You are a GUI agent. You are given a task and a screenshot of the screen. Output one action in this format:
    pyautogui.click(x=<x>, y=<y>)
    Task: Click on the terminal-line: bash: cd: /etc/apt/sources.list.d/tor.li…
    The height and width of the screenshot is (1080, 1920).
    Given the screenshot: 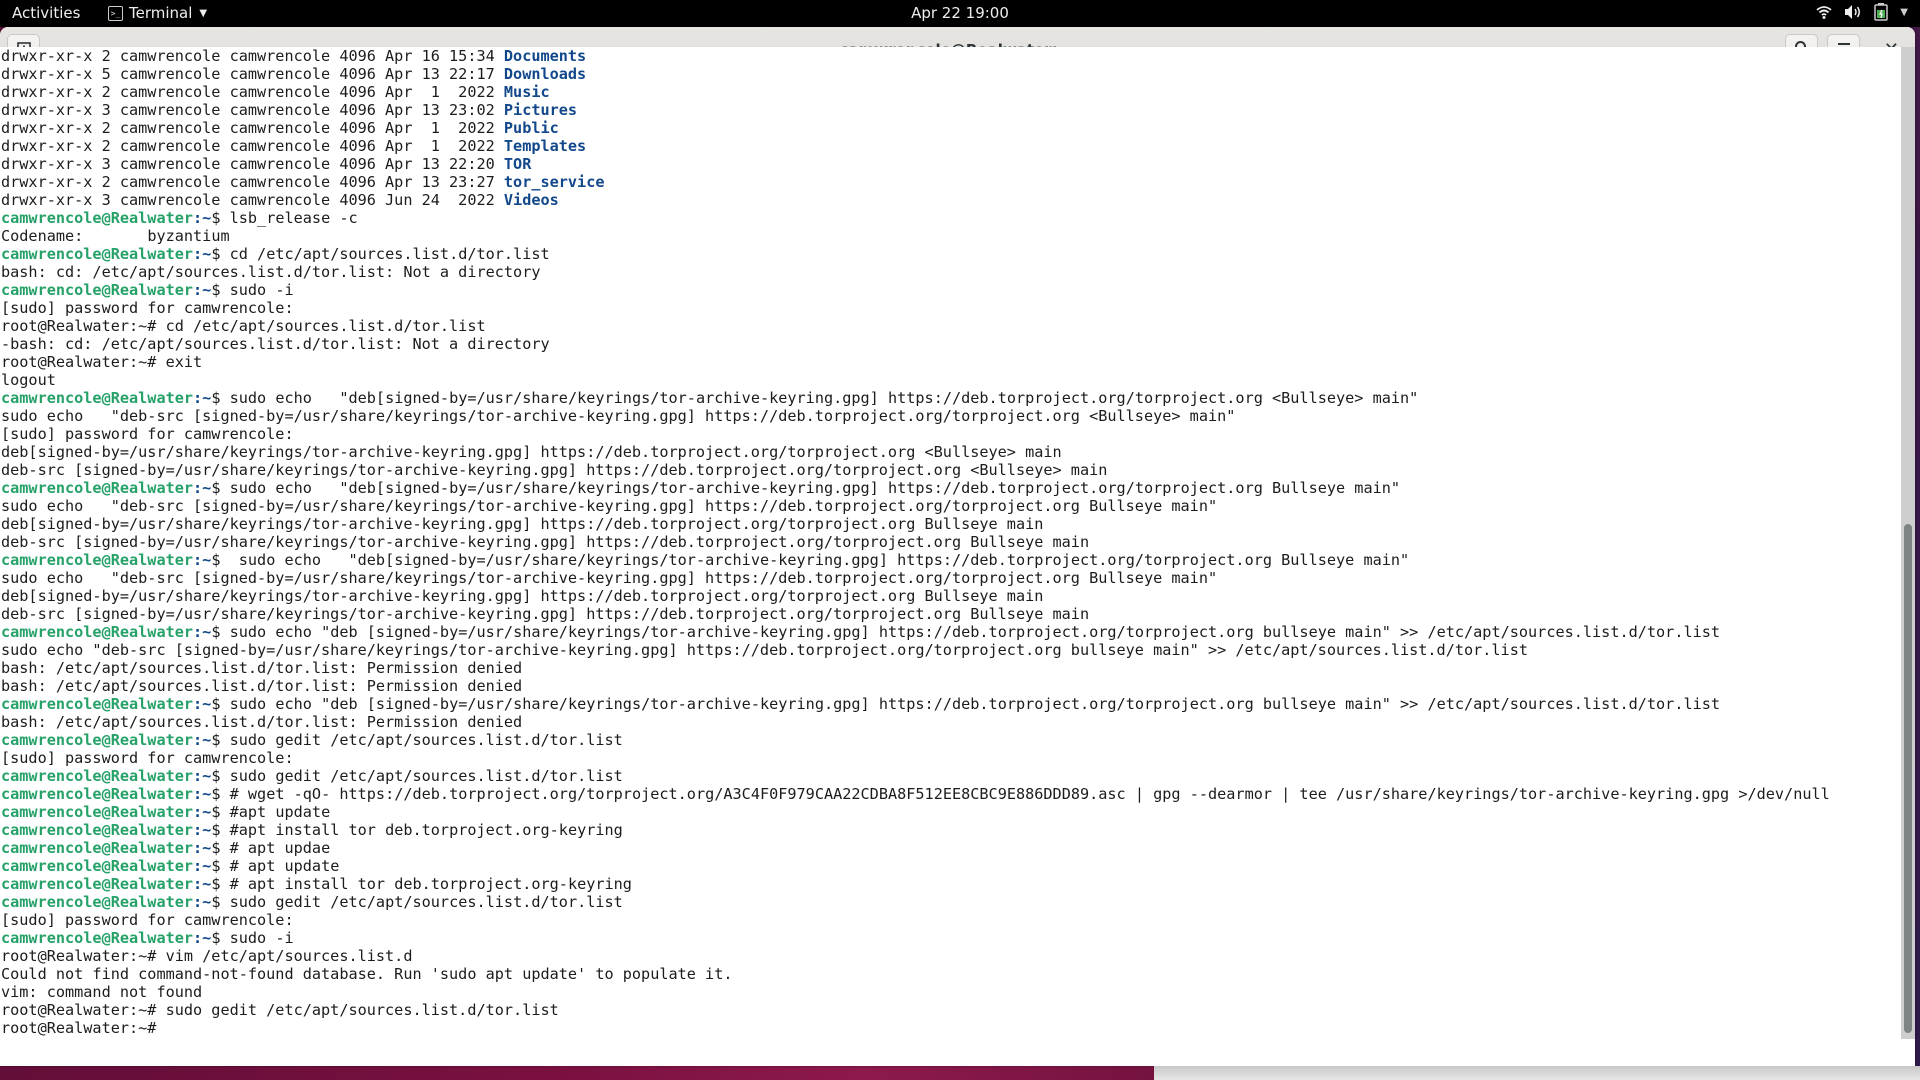 What is the action you would take?
    pyautogui.click(x=915, y=272)
    